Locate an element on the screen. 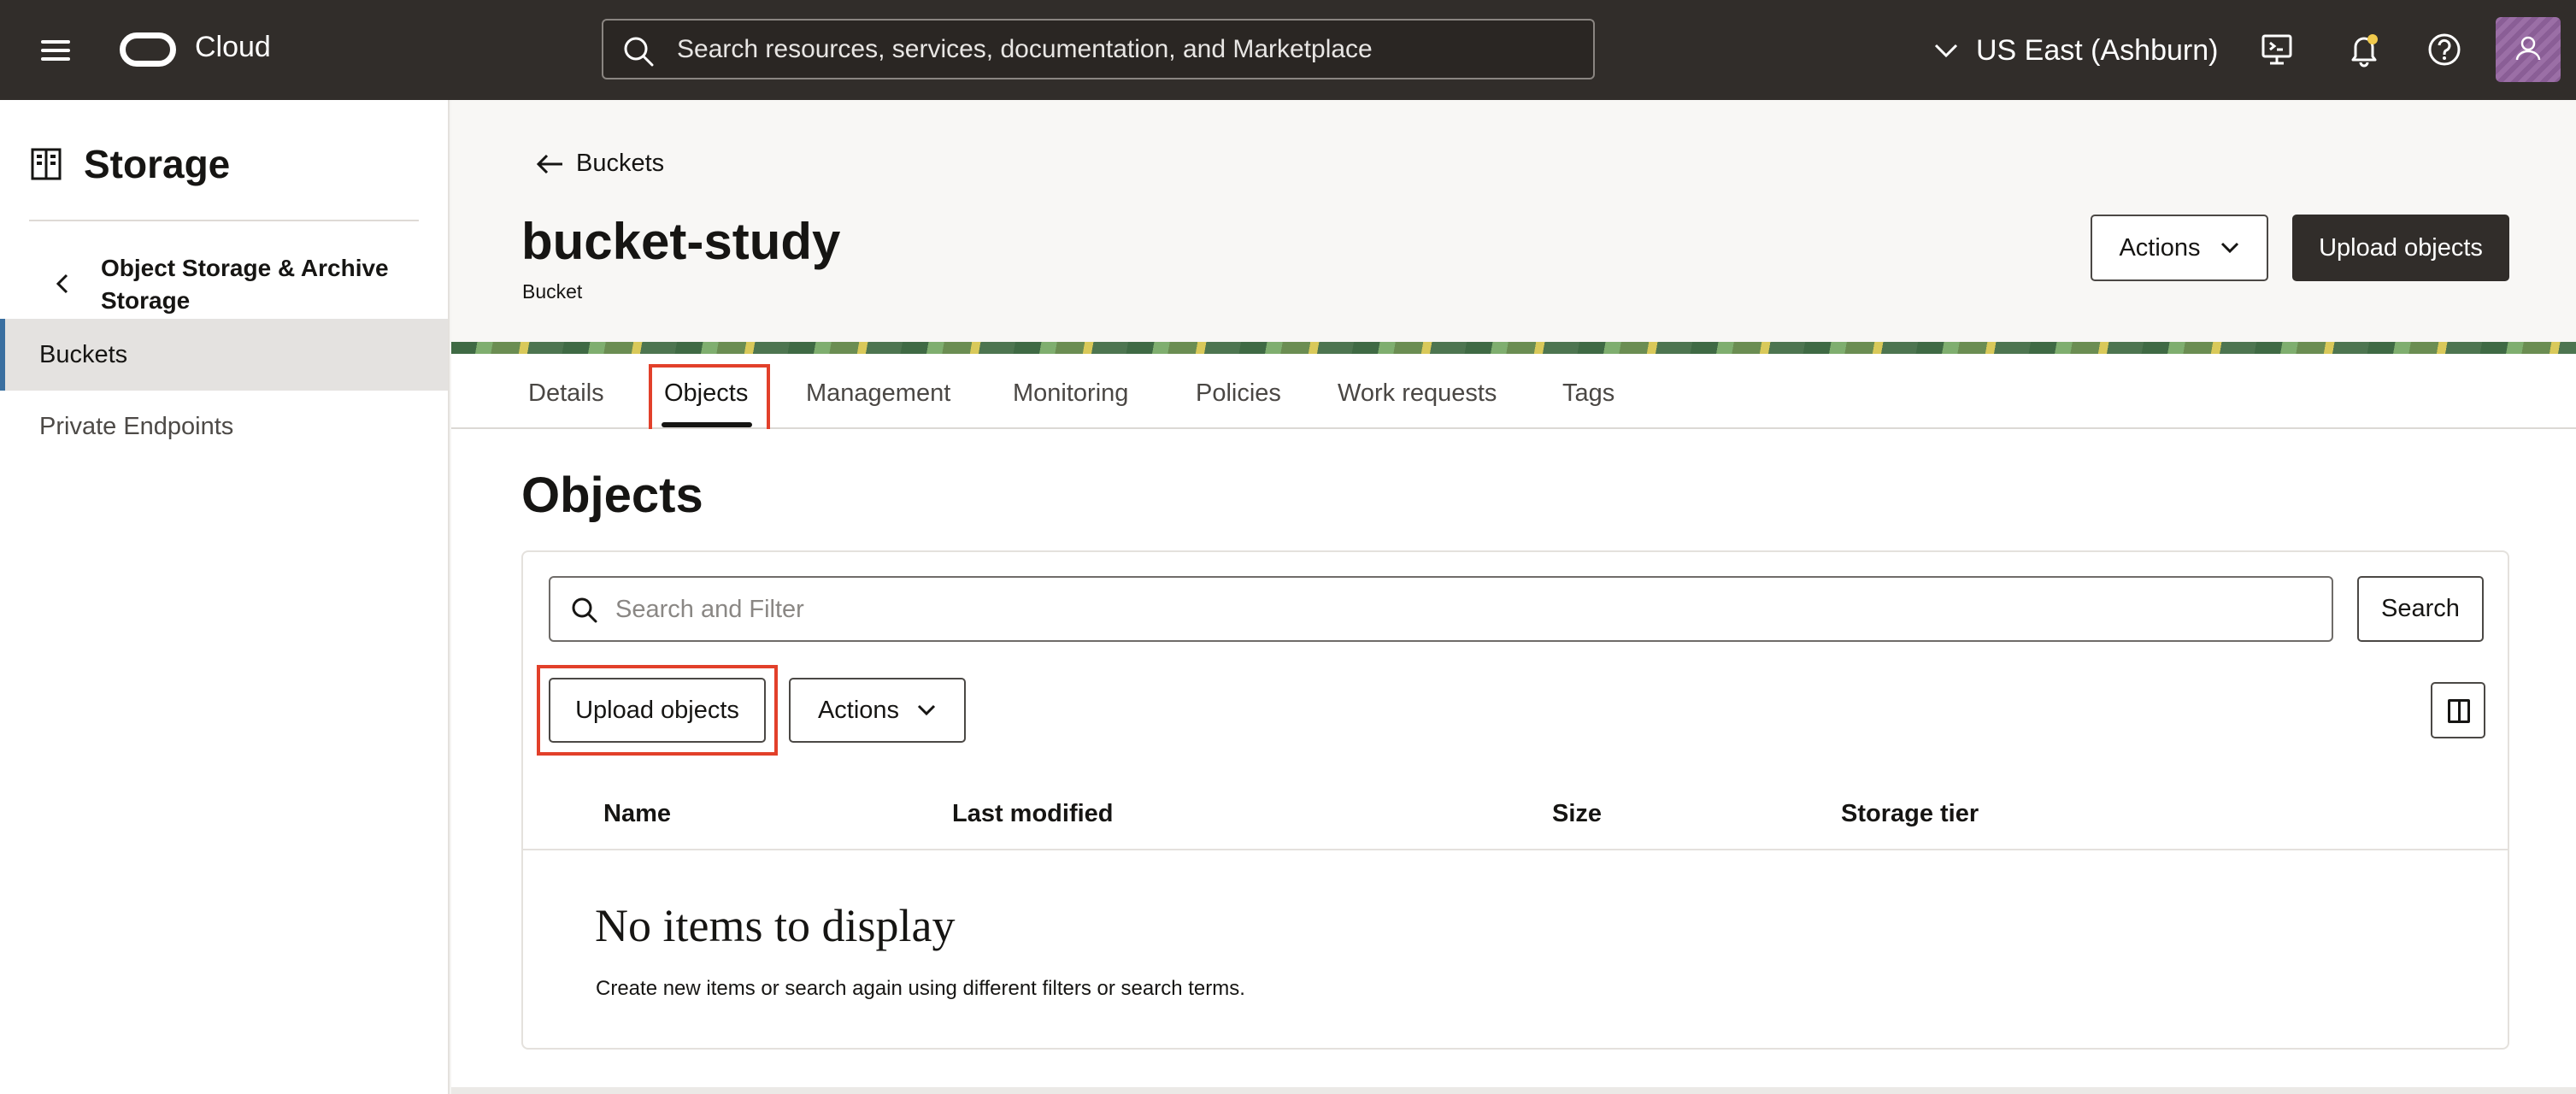 This screenshot has width=2576, height=1094. global-search-input is located at coordinates (1125, 50).